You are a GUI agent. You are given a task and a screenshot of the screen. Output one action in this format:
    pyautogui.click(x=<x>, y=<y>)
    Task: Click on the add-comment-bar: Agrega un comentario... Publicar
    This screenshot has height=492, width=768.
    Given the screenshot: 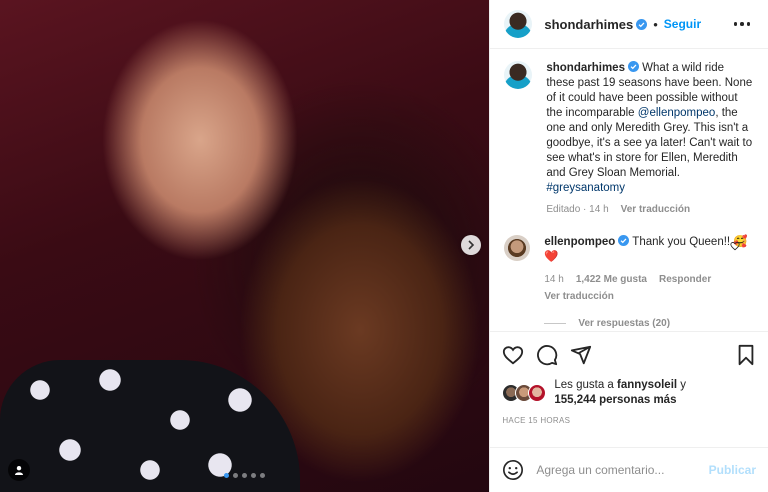 What is the action you would take?
    pyautogui.click(x=629, y=469)
    